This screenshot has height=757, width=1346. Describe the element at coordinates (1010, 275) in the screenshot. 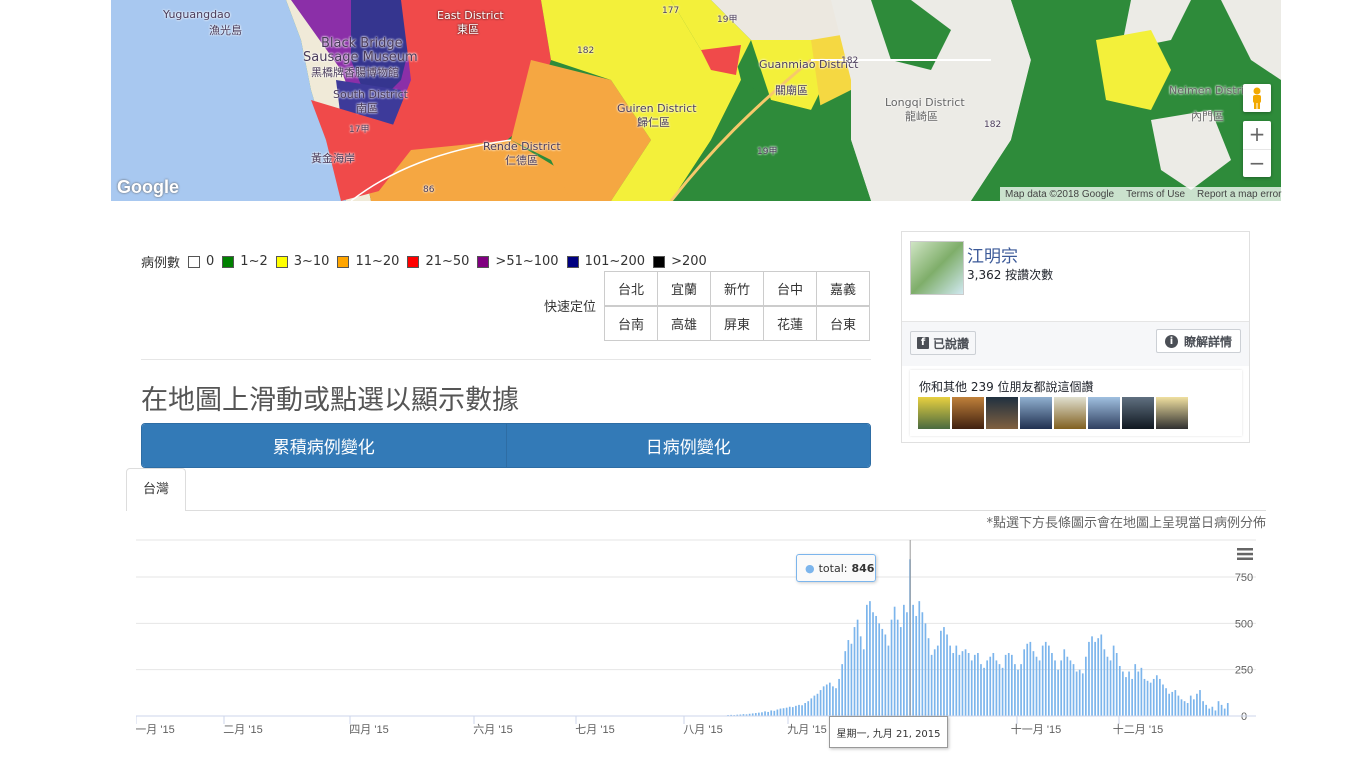

I see `like-count: 3,362 按讚次數` at that location.